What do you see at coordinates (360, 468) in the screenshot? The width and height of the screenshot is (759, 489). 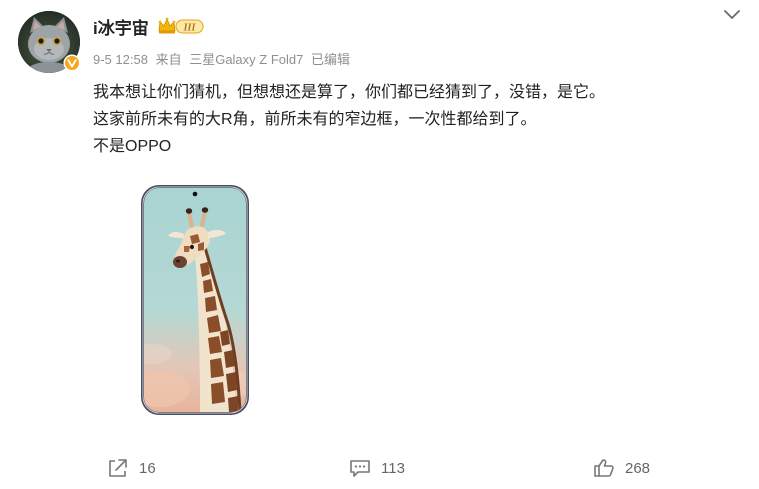 I see `comment-icon` at bounding box center [360, 468].